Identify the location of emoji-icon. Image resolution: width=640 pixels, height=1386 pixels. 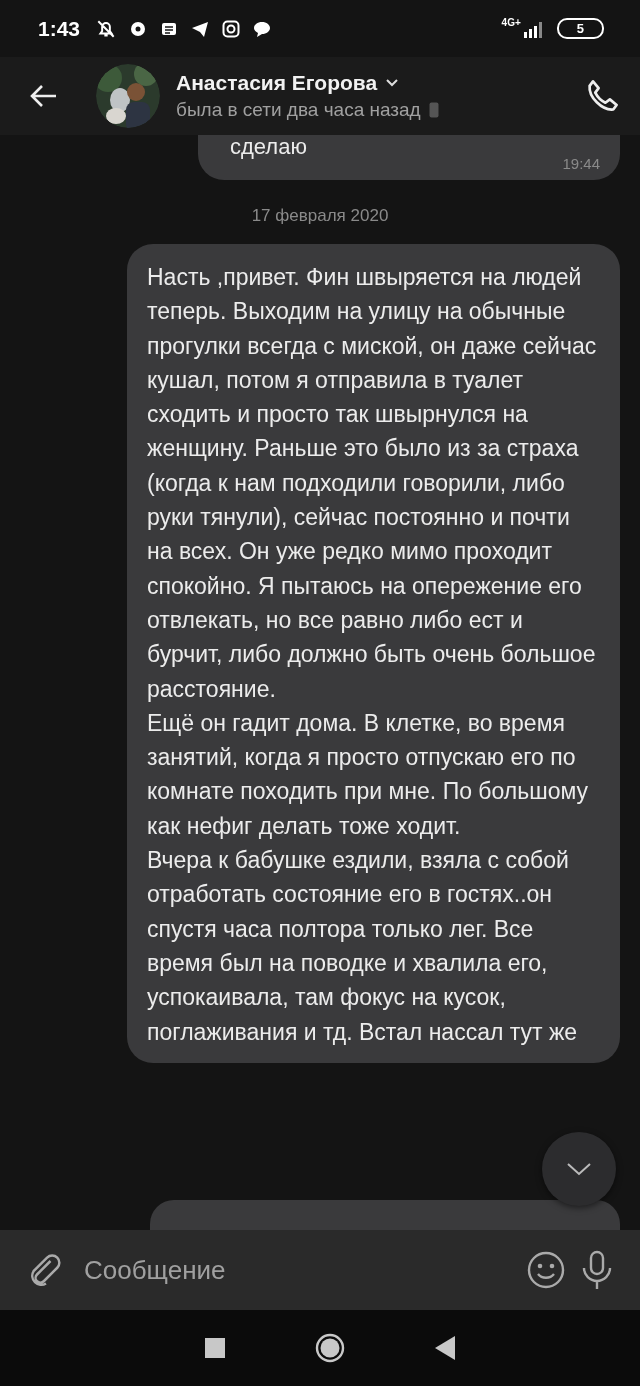
(546, 1270).